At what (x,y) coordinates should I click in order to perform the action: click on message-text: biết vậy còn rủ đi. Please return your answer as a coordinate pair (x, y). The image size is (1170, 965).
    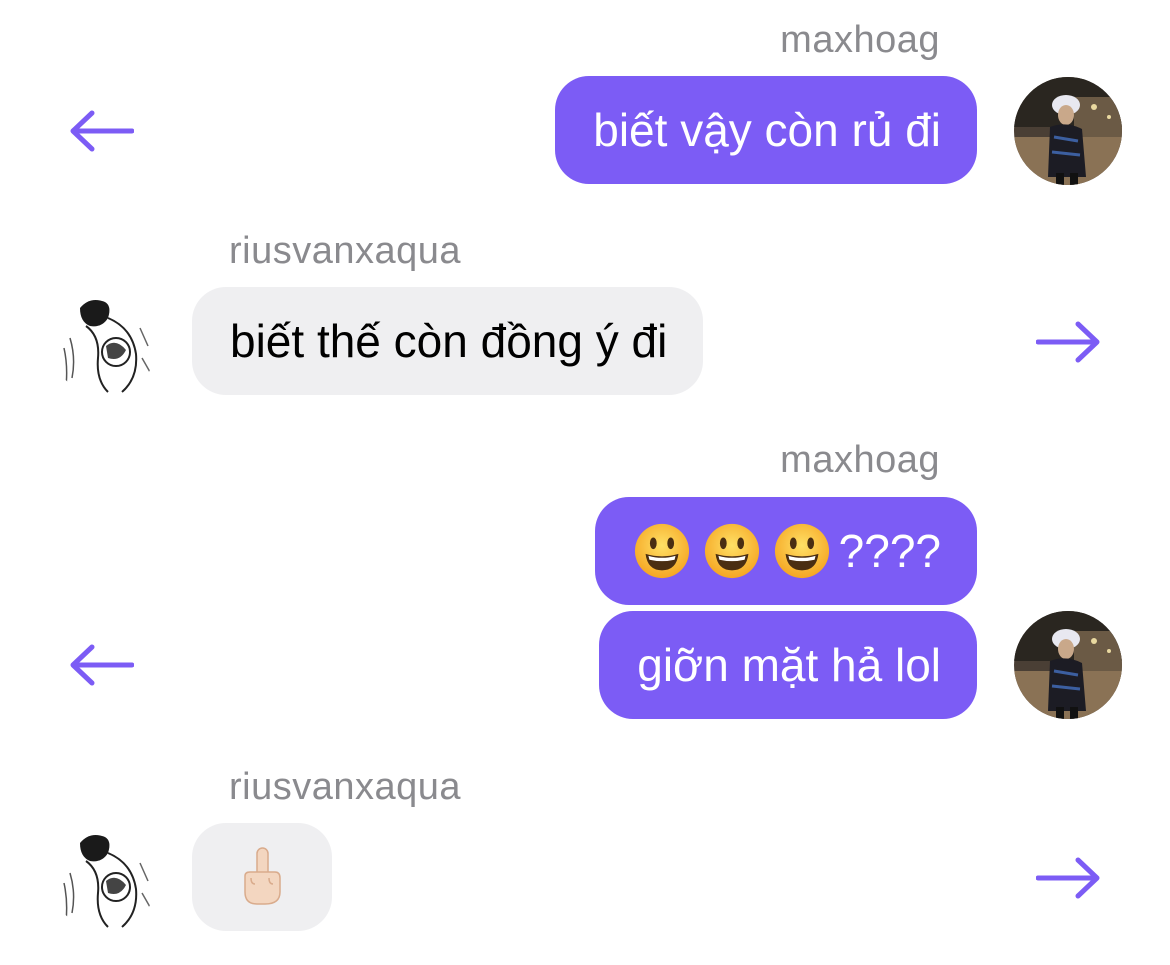
    Looking at the image, I should click on (767, 130).